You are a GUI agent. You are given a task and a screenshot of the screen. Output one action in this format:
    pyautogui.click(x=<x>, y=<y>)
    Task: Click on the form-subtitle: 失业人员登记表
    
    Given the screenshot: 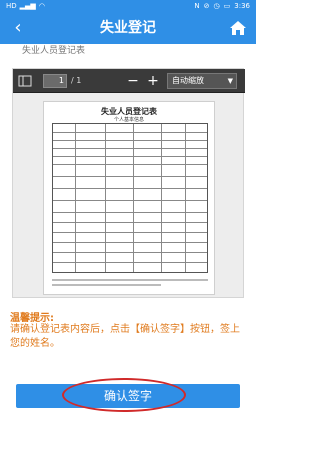 What is the action you would take?
    pyautogui.click(x=54, y=51)
    